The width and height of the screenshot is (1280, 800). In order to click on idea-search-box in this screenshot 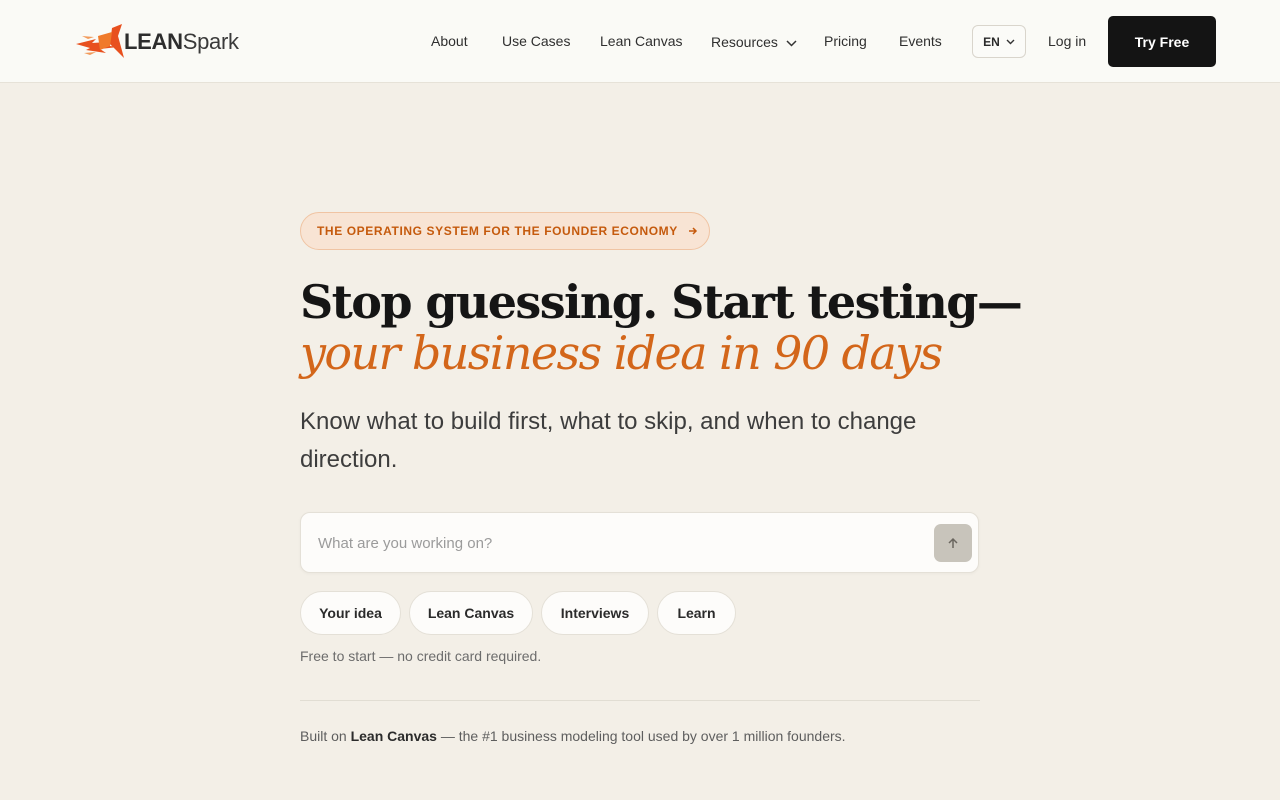, I will do `click(639, 542)`.